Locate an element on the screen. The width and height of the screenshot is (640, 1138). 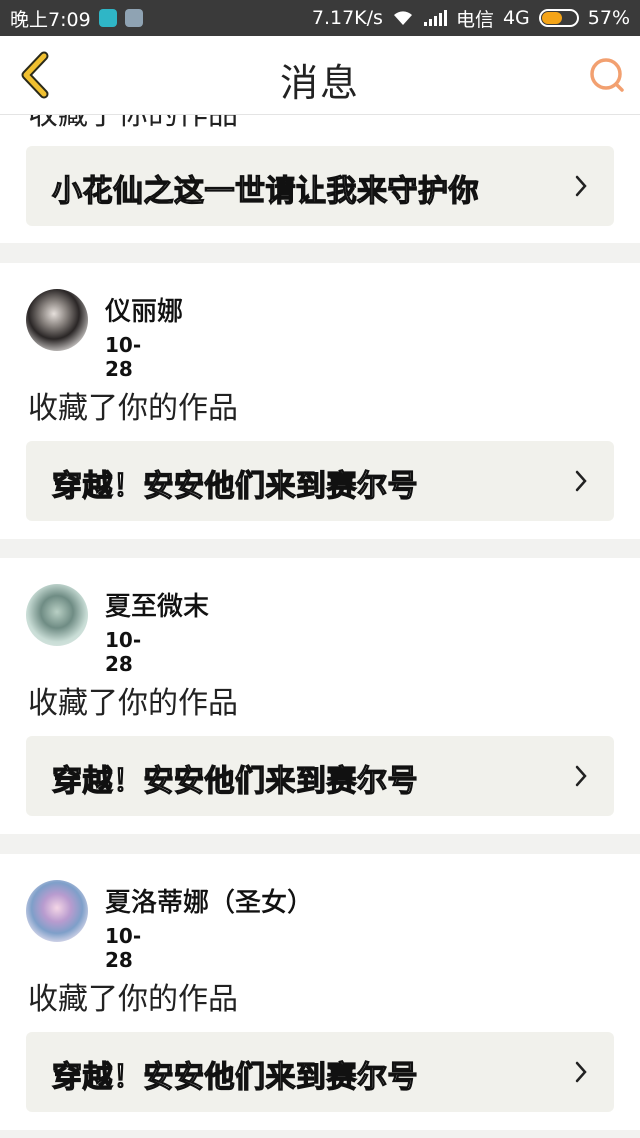
shield-app-icon is located at coordinates (107, 18).